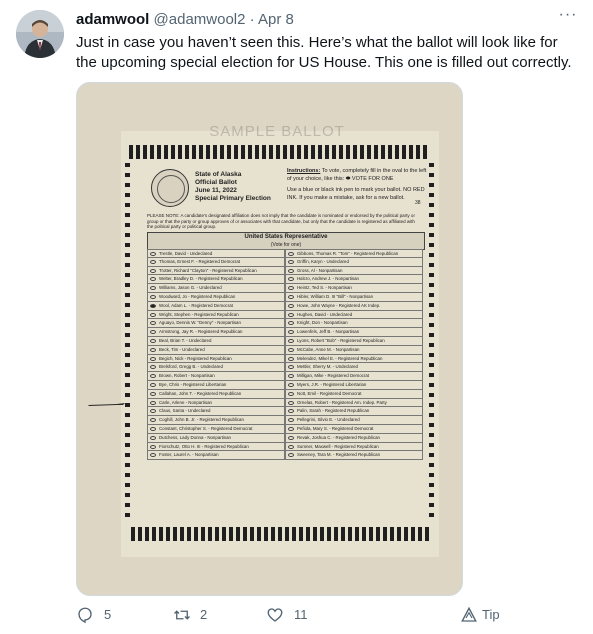 The height and width of the screenshot is (634, 593). I want to click on filled-oval-icon, so click(153, 305).